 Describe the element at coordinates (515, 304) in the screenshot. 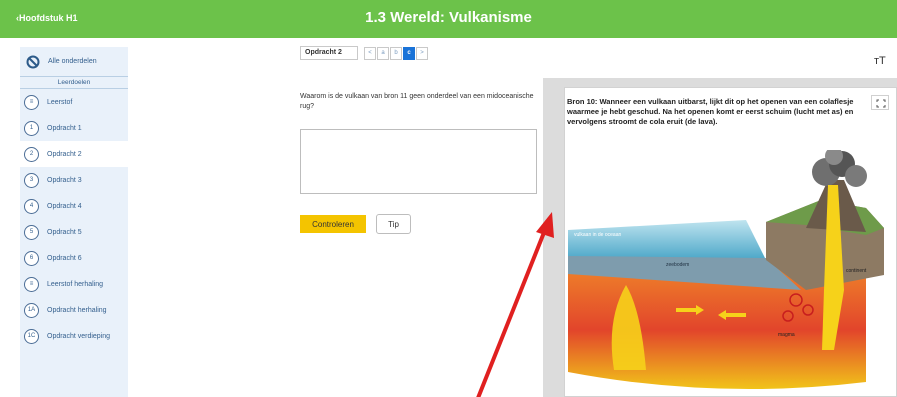

I see `annotation-arrow` at that location.